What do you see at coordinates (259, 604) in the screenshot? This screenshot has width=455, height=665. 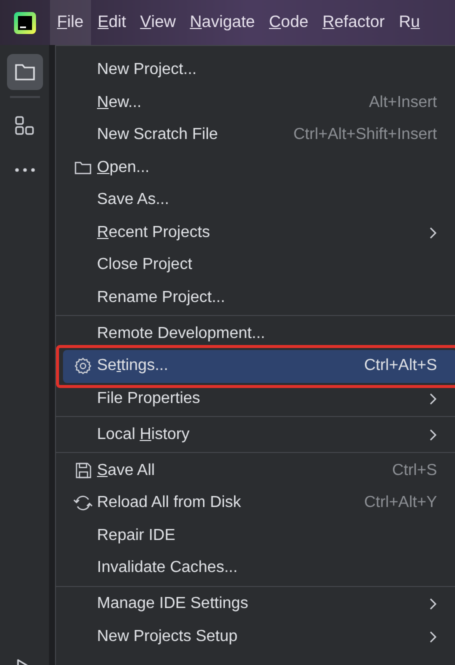 I see `menu-item: Manage IDE Settings` at bounding box center [259, 604].